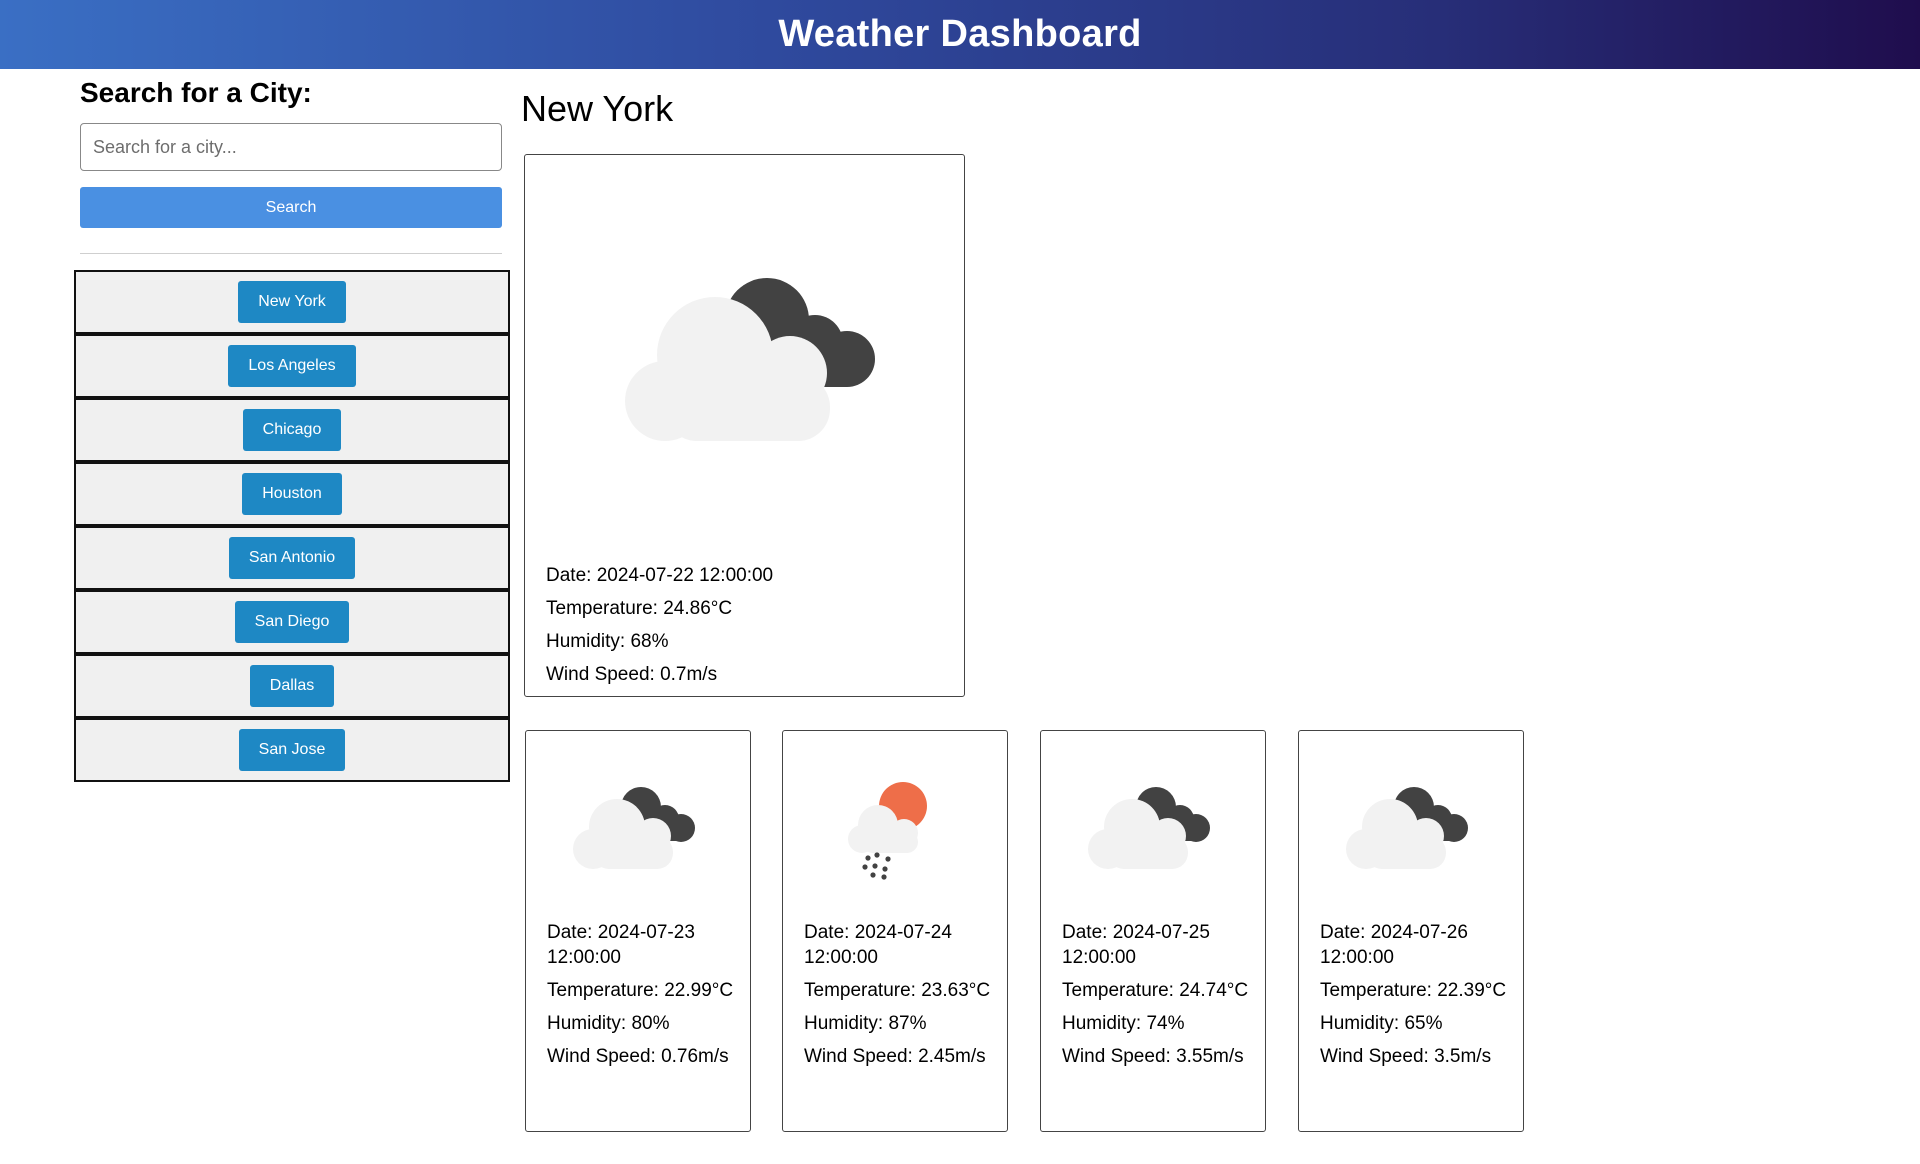 This screenshot has width=1920, height=1164. What do you see at coordinates (1413, 990) in the screenshot?
I see `forecast-temperature: Temperature: 22.39°C` at bounding box center [1413, 990].